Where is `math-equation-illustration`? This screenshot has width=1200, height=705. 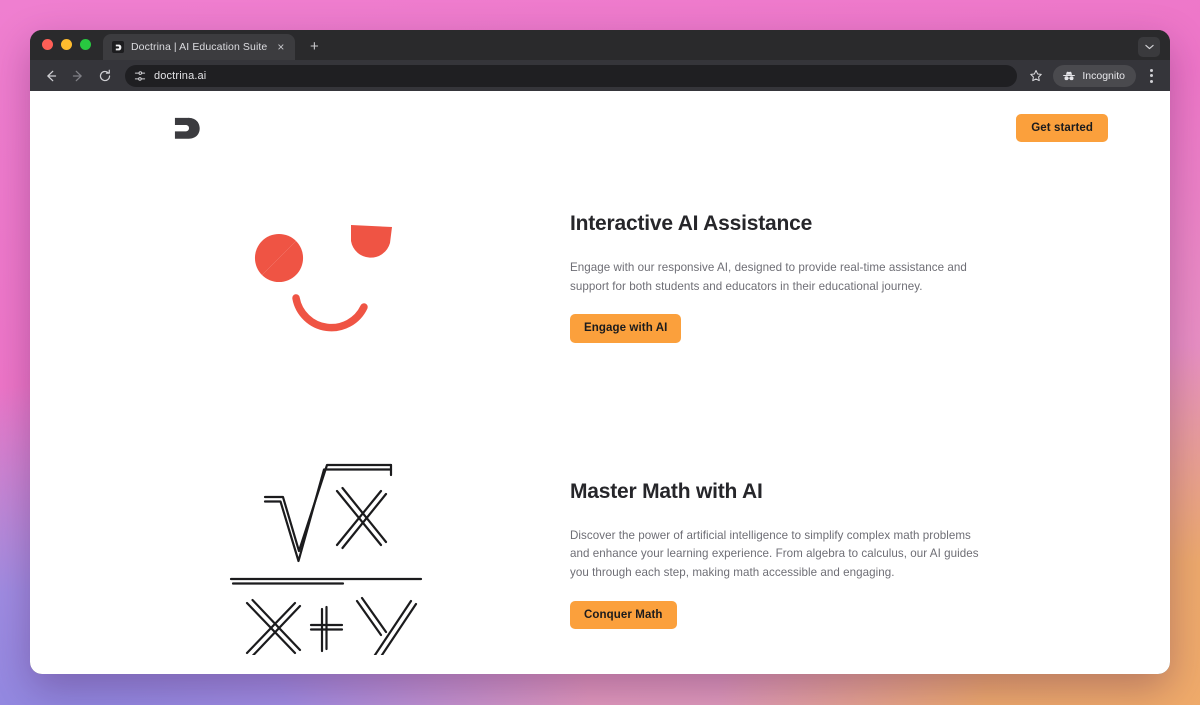
math-equation-illustration is located at coordinates (330, 555).